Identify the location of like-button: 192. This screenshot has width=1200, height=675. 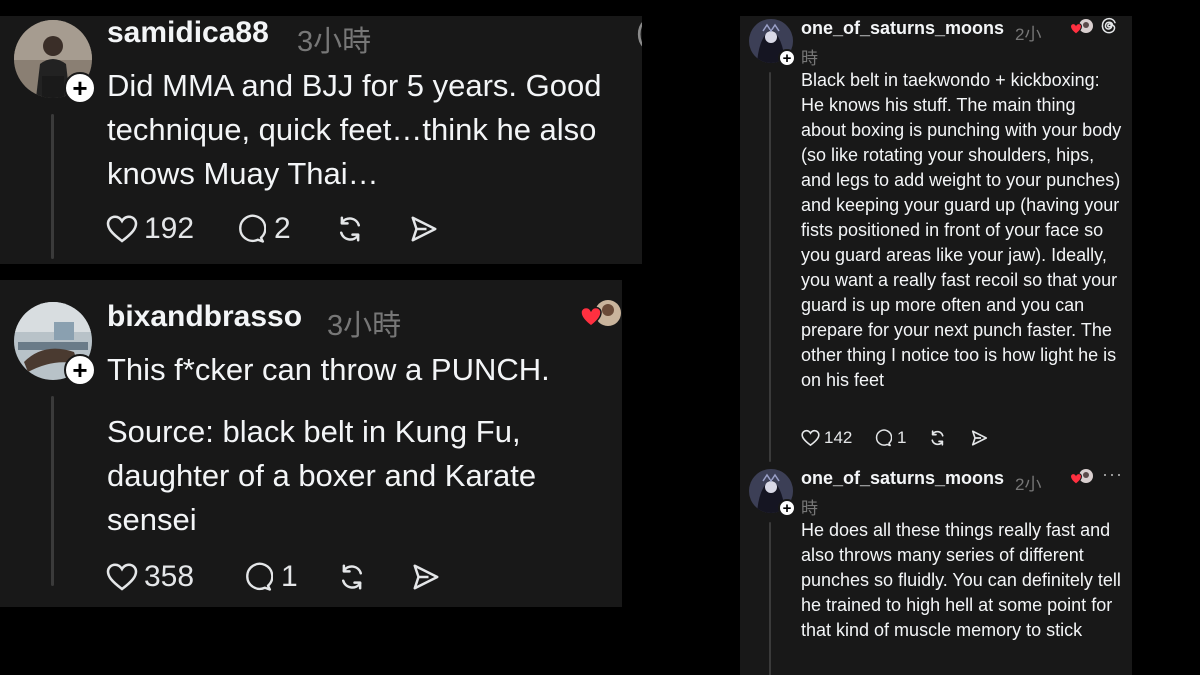
(150, 229).